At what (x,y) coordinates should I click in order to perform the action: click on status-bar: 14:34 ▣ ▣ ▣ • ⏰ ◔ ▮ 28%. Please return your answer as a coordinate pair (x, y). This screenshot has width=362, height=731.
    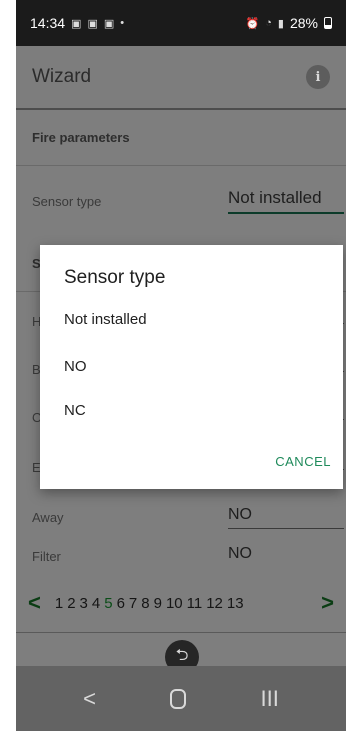
    Looking at the image, I should click on (181, 23).